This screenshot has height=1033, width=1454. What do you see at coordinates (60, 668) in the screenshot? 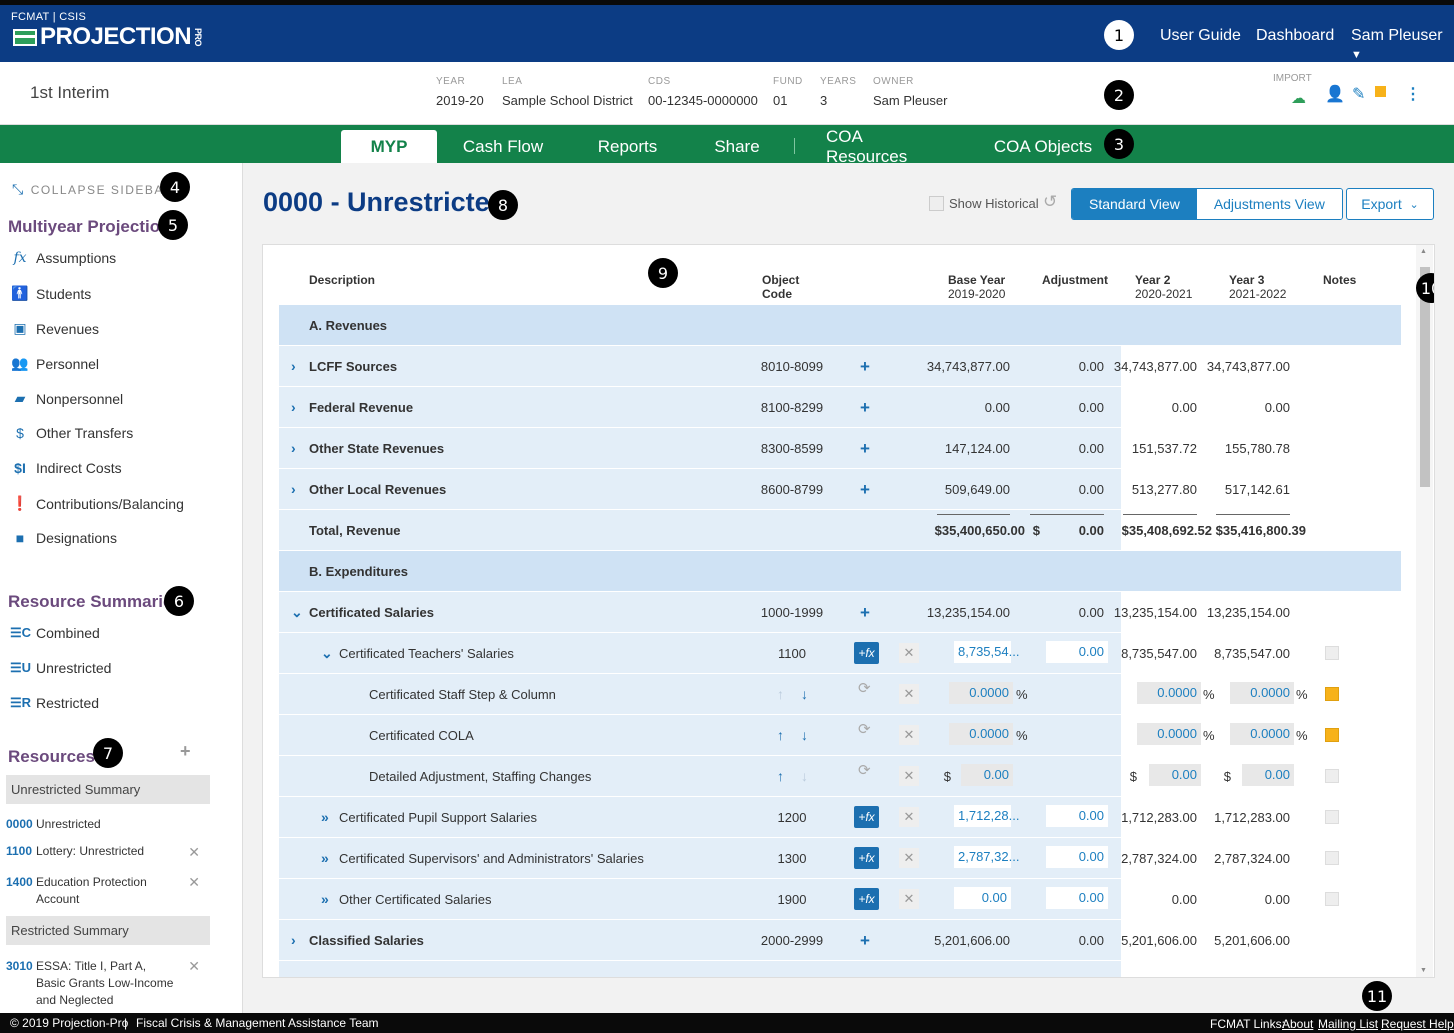
I see `summary-unrestricted: ☰U Unrestricted` at bounding box center [60, 668].